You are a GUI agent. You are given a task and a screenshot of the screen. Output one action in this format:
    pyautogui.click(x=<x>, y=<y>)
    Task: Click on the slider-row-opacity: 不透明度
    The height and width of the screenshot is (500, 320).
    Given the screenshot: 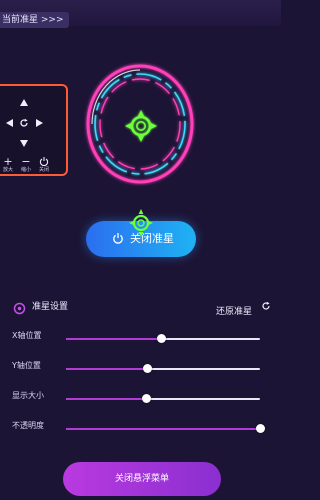 What is the action you would take?
    pyautogui.click(x=140, y=433)
    